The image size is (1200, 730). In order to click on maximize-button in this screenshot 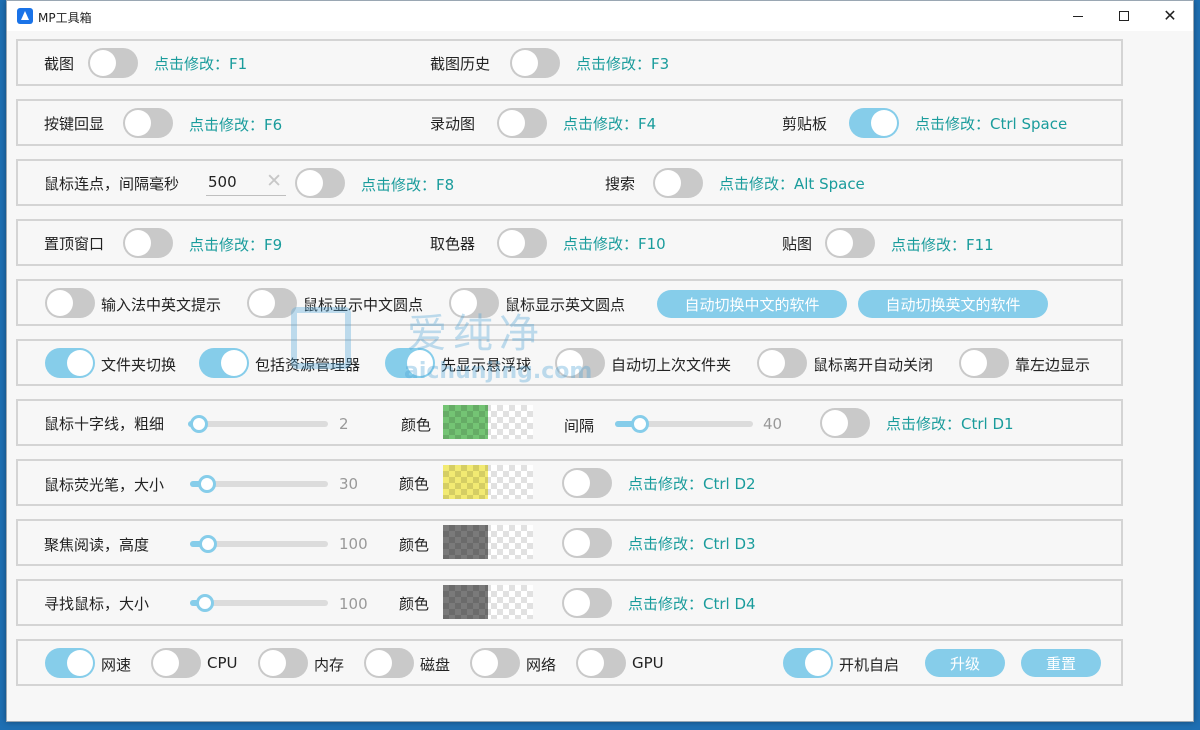, I will do `click(1124, 16)`.